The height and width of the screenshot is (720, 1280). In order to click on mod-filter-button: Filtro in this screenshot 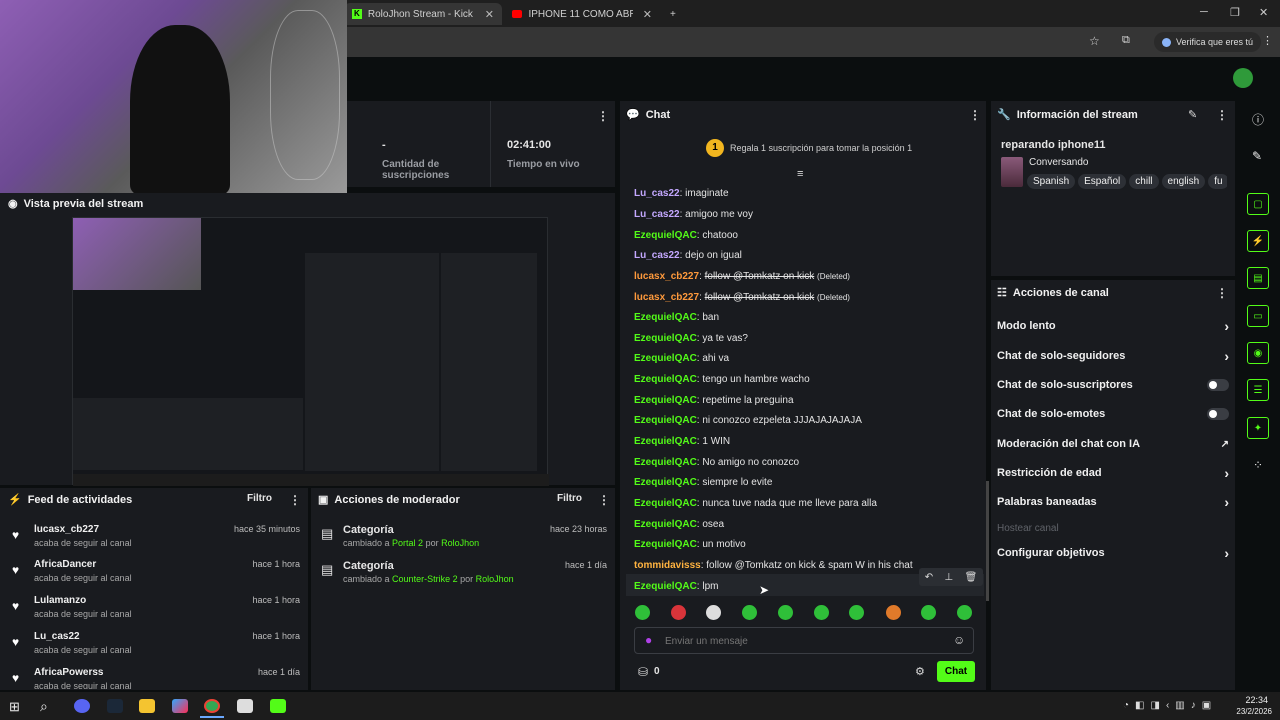, I will do `click(569, 498)`.